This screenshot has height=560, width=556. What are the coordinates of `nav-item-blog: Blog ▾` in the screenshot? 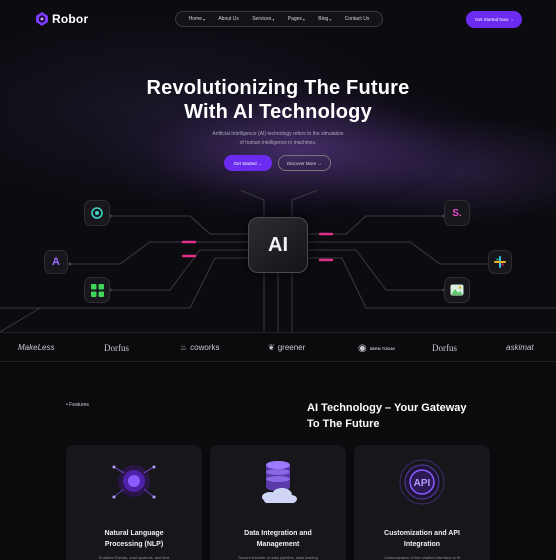 It's located at (324, 19).